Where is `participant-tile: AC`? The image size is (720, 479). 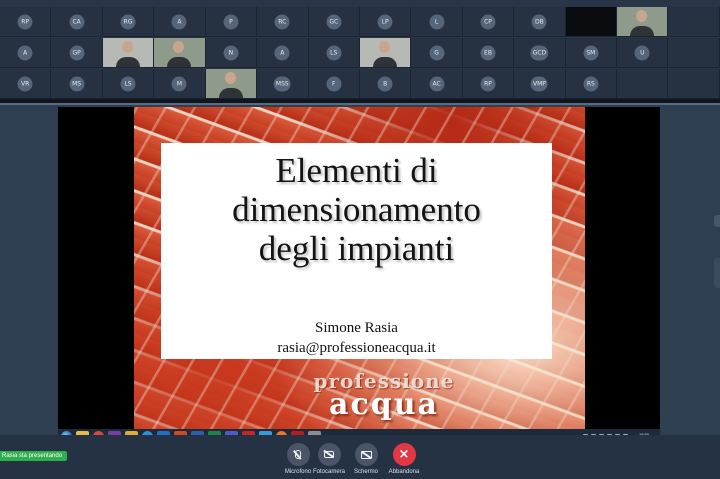 participant-tile: AC is located at coordinates (437, 84).